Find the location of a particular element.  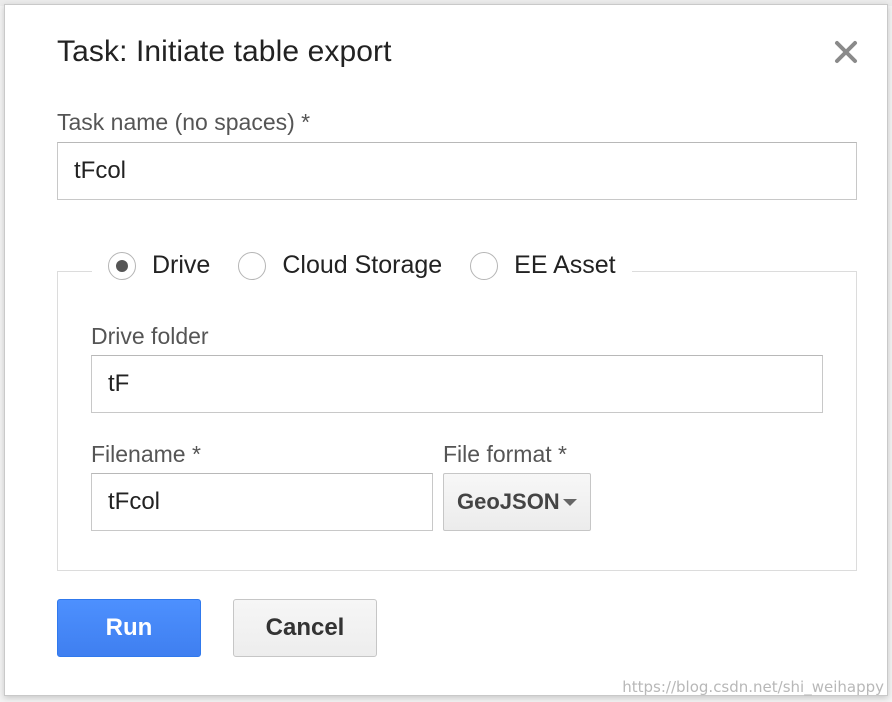

radio-option-drive: Drive is located at coordinates (159, 265).